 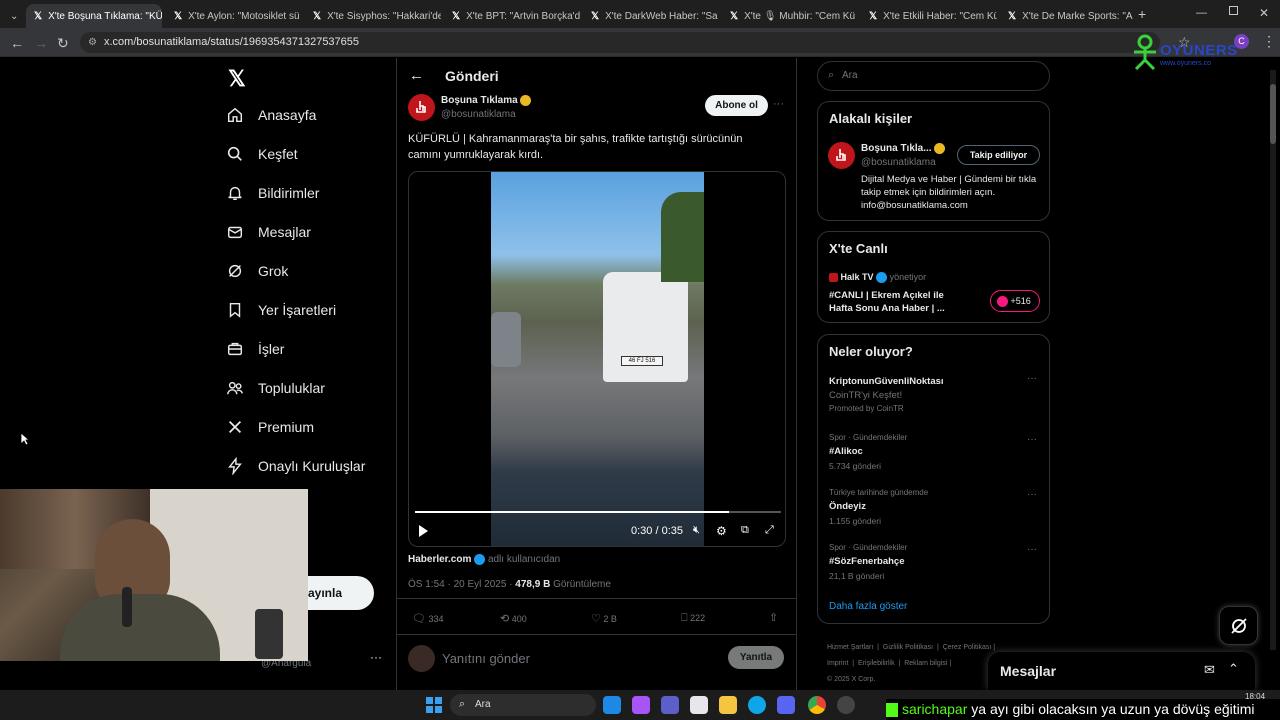 What do you see at coordinates (1264, 13) in the screenshot?
I see `window-close-icon: ✕` at bounding box center [1264, 13].